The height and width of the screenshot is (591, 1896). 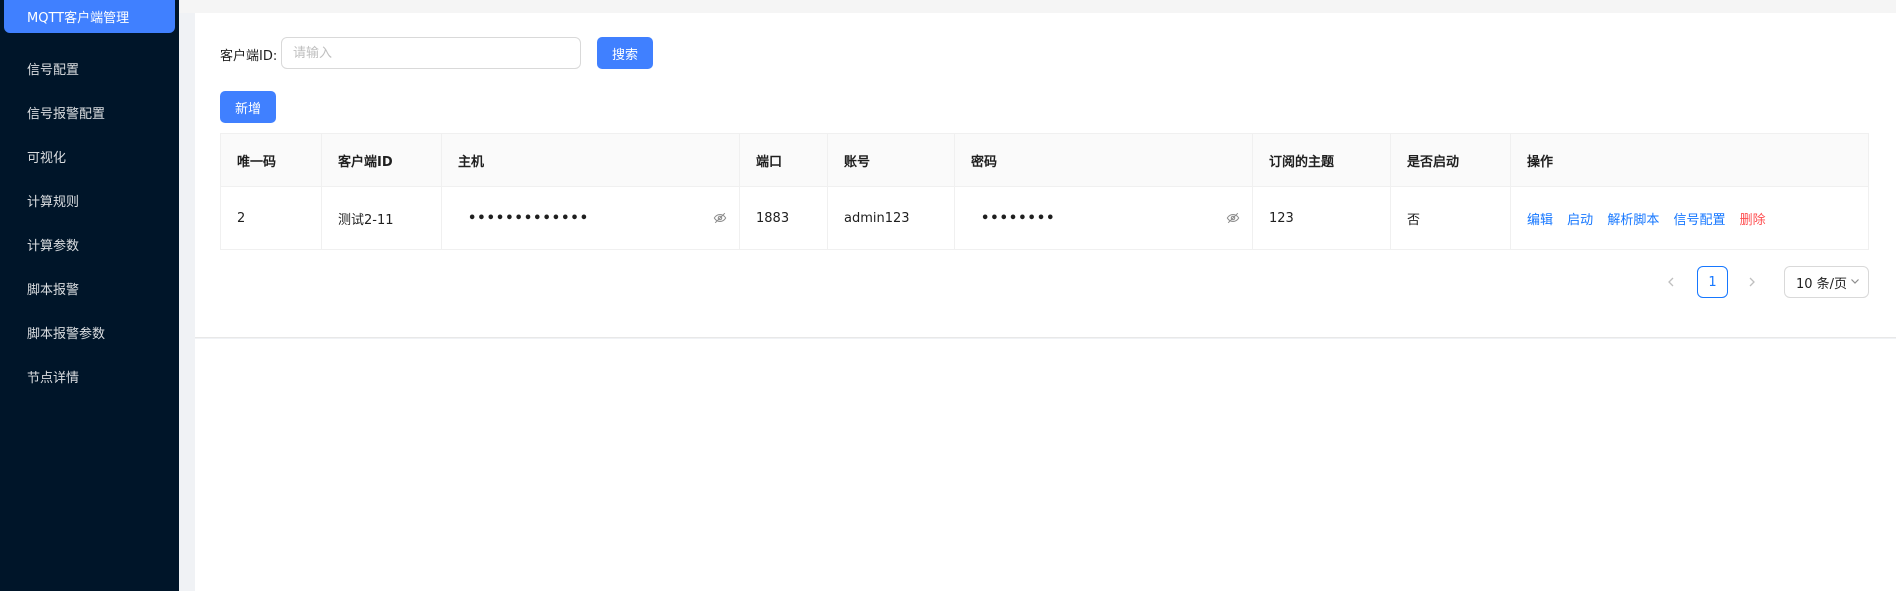 I want to click on page-size-value: 10 条/页, so click(x=1822, y=284).